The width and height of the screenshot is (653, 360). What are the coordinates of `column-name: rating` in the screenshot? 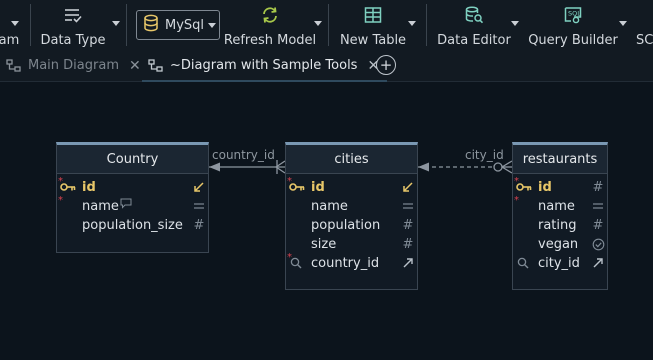 It's located at (557, 225).